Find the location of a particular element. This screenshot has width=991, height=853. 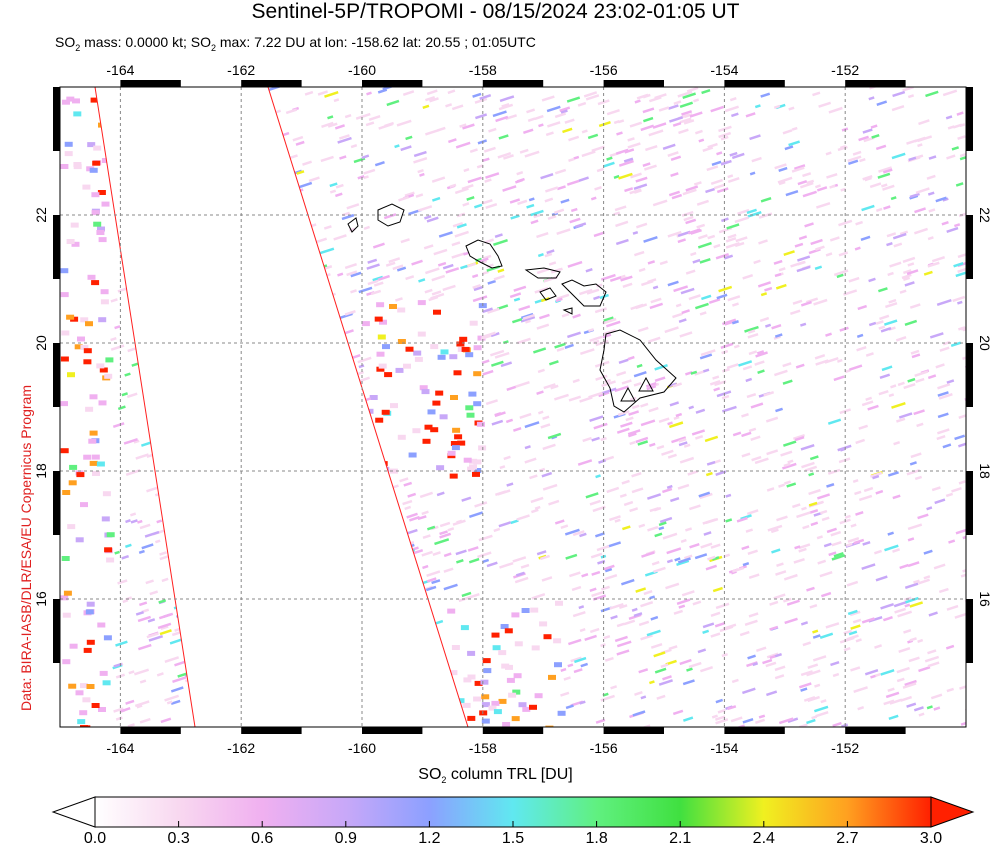

colorbar-over-arrow is located at coordinates (952, 812).